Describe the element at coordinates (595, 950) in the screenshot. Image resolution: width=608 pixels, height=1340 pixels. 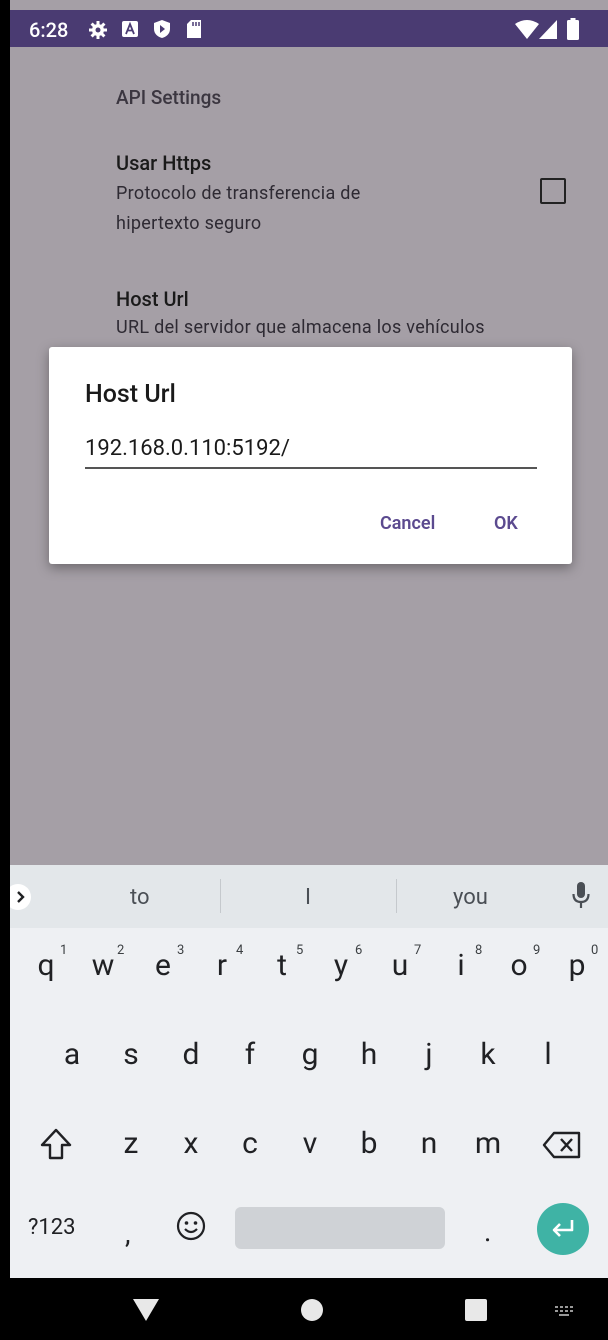
I see `key-hint-0: 0` at that location.